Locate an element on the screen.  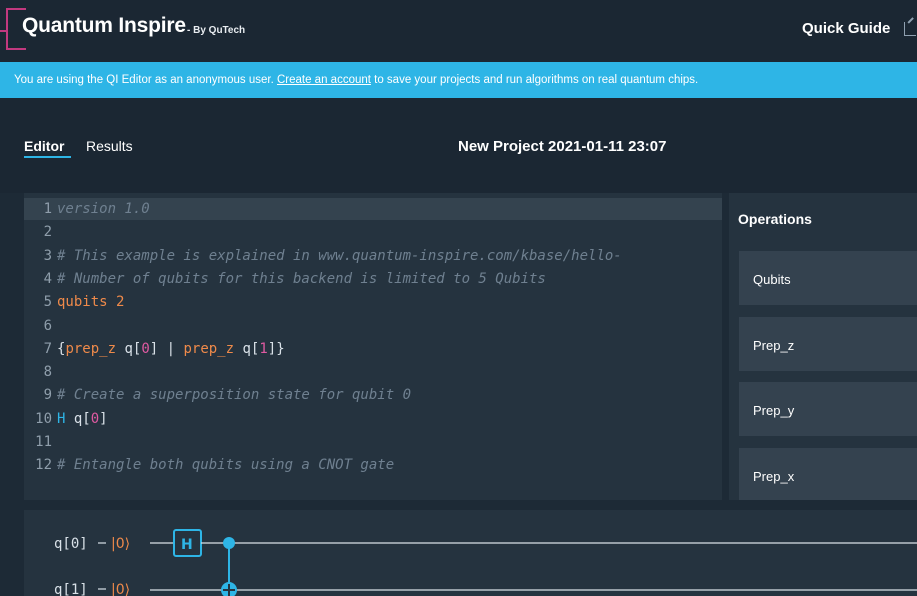
qubit-label-q0: q[0] is located at coordinates (71, 544).